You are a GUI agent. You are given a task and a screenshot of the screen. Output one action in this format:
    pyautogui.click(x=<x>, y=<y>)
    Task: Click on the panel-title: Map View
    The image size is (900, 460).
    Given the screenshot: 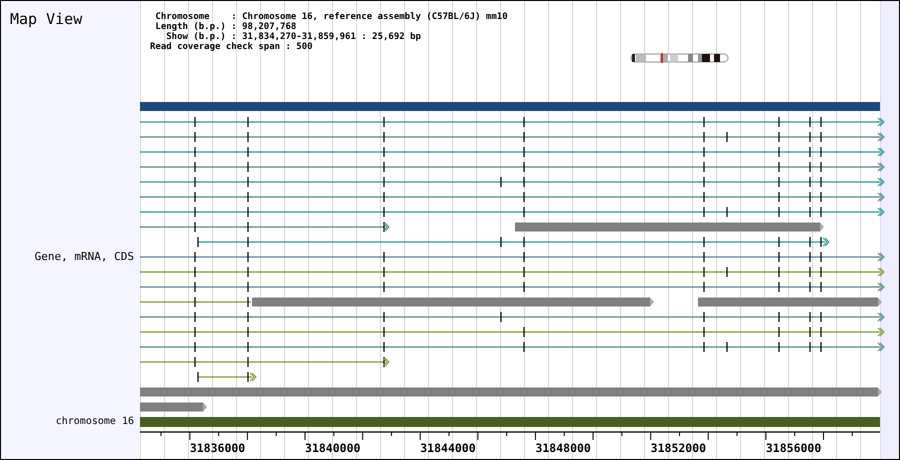 What is the action you would take?
    pyautogui.click(x=46, y=18)
    